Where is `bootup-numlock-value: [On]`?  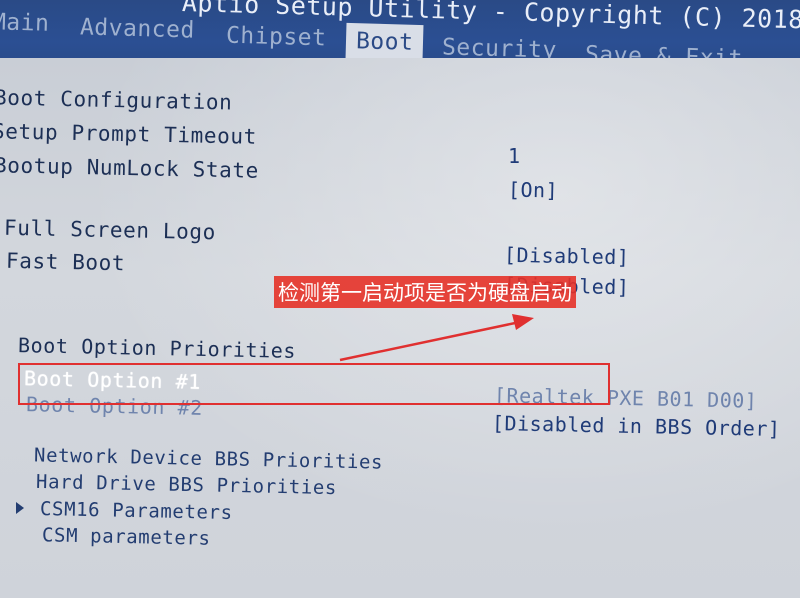
bootup-numlock-value: [On] is located at coordinates (533, 189).